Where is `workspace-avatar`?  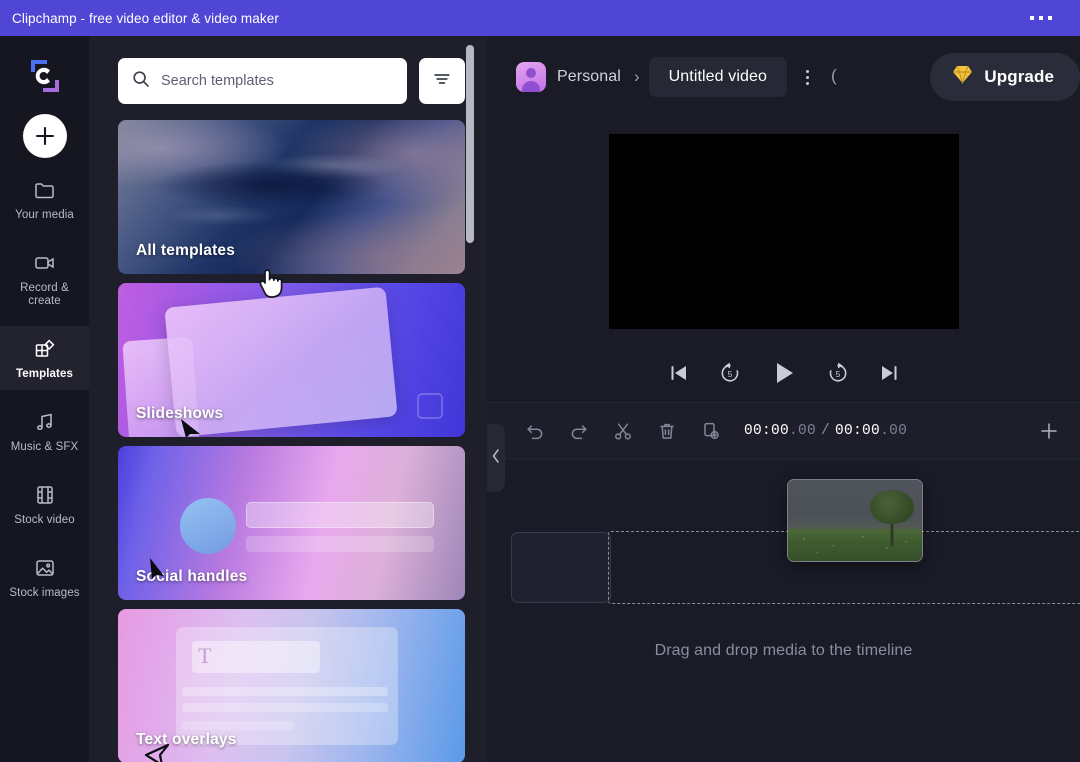 workspace-avatar is located at coordinates (531, 77).